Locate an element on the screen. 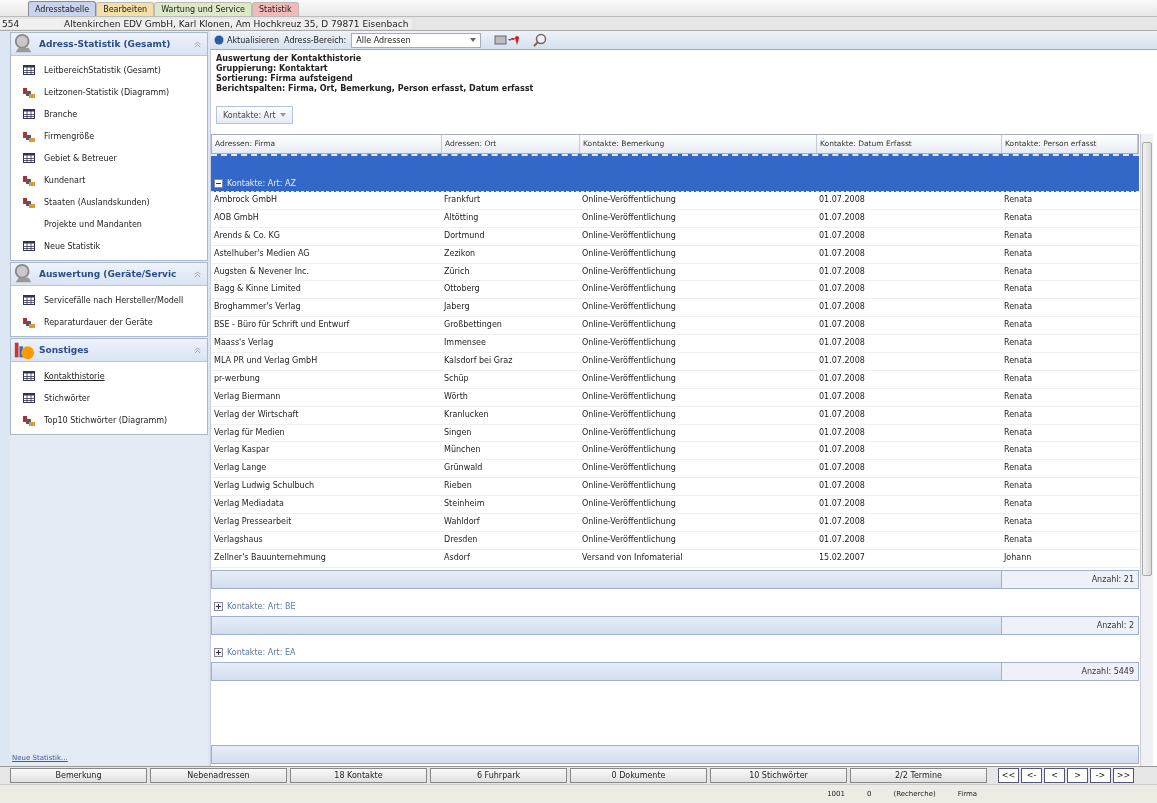  table-cell-text: Verlag Mediadata is located at coordinates (249, 504).